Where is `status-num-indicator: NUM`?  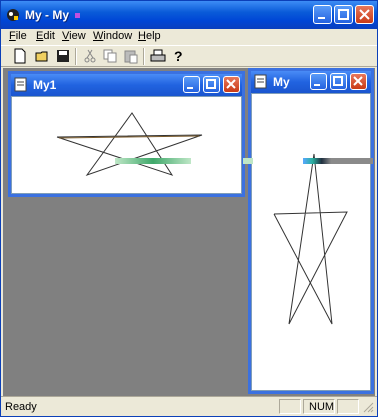 status-num-indicator: NUM is located at coordinates (322, 407).